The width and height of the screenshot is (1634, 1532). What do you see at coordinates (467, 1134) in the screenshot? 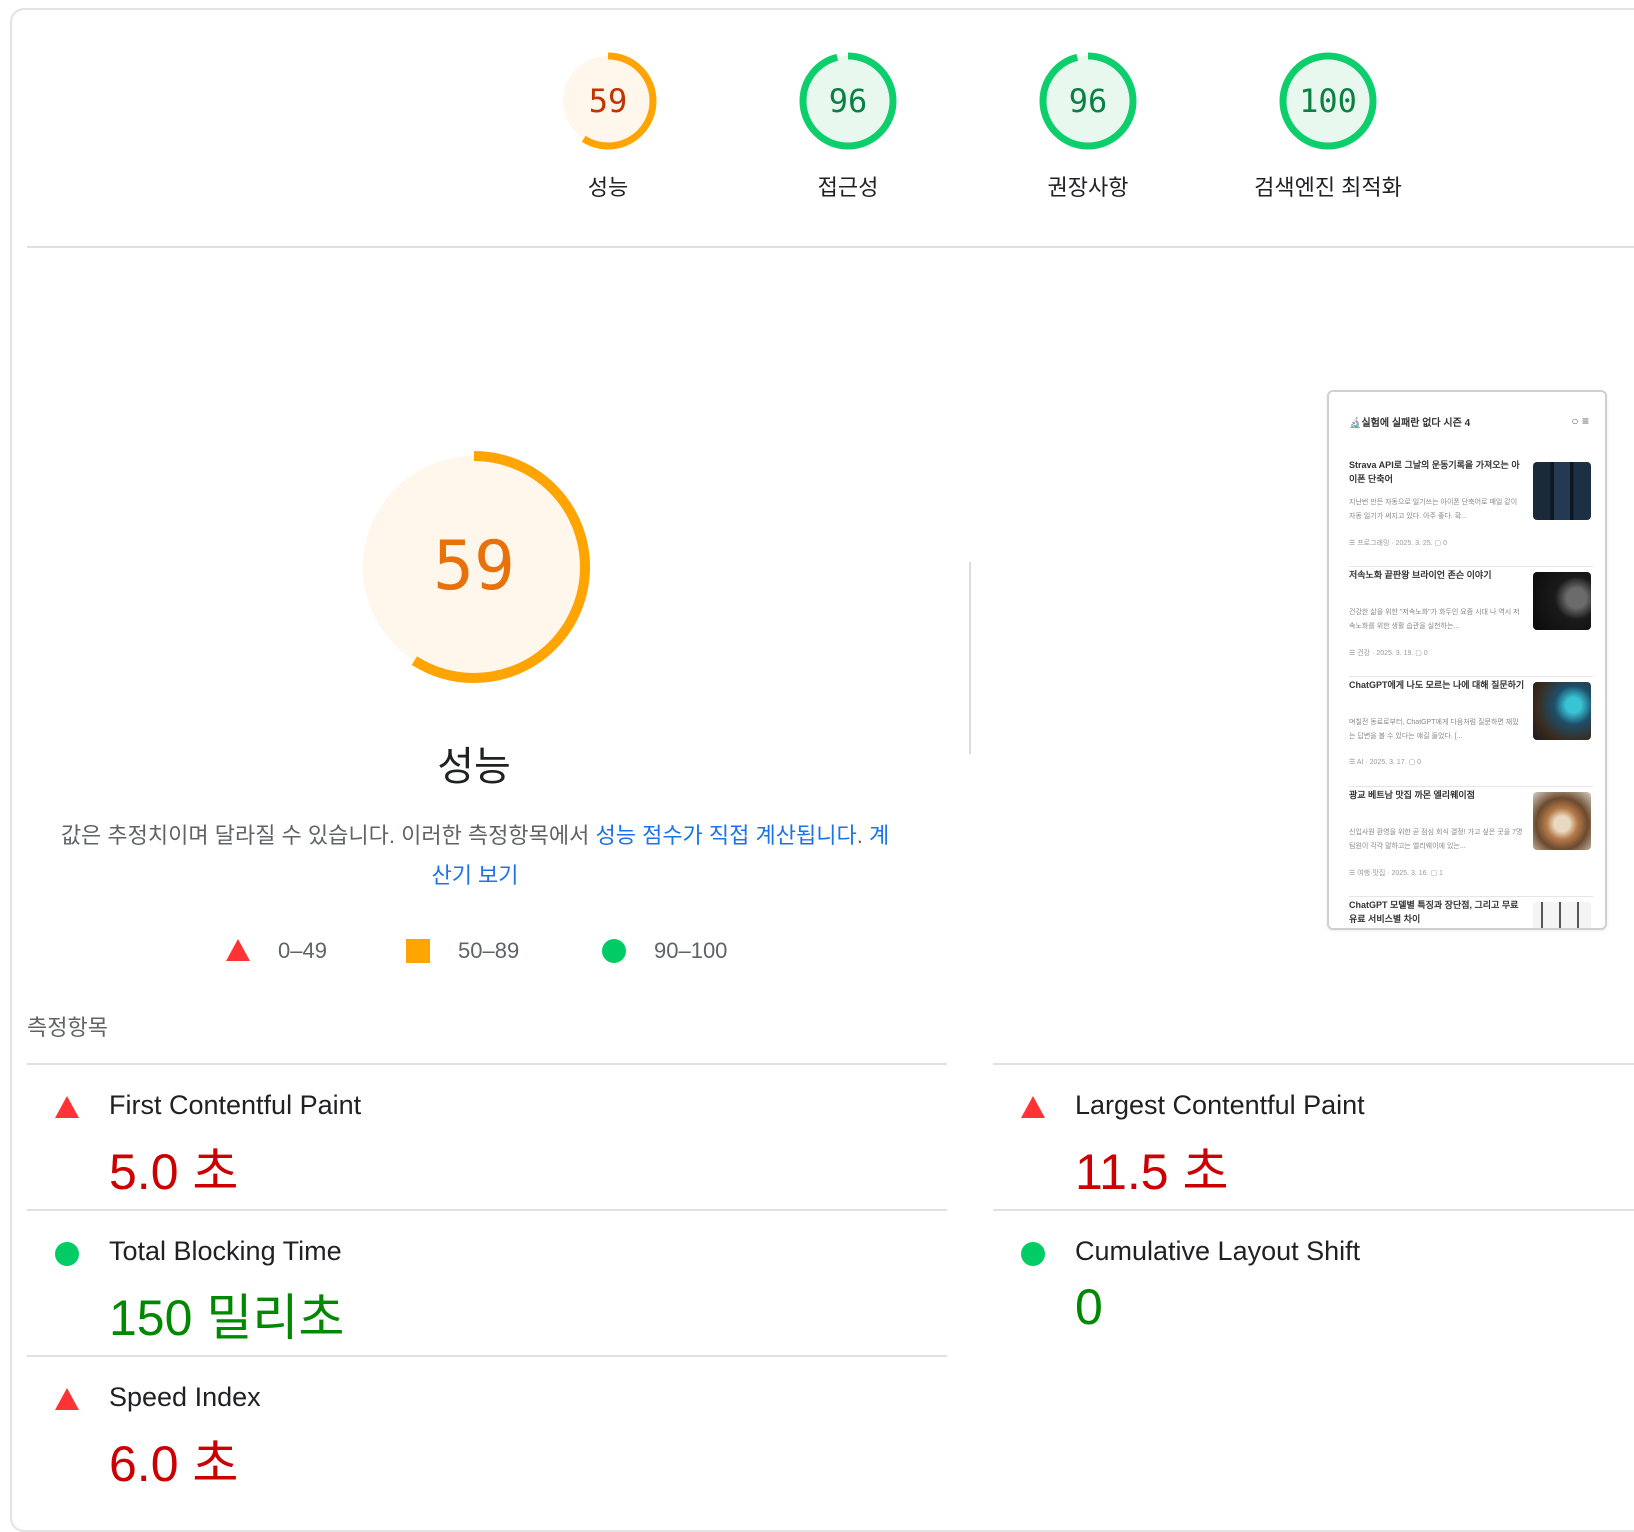
I see `metric-fcp: First Contentful Paint 5.0 초` at bounding box center [467, 1134].